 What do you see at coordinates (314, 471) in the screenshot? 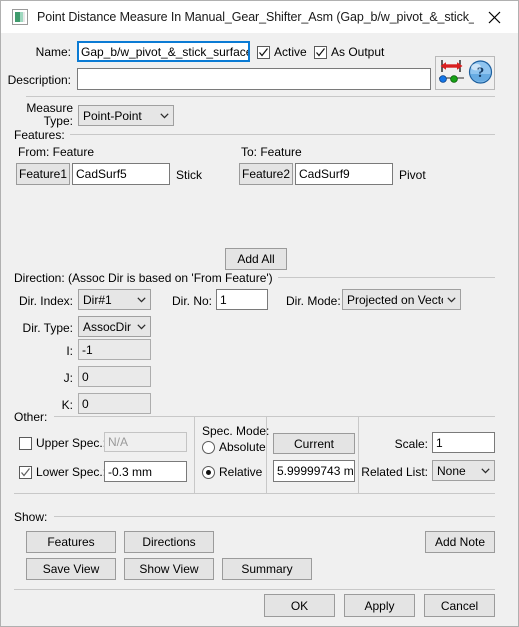
I see `current-value-field: 5.99999743 mm` at bounding box center [314, 471].